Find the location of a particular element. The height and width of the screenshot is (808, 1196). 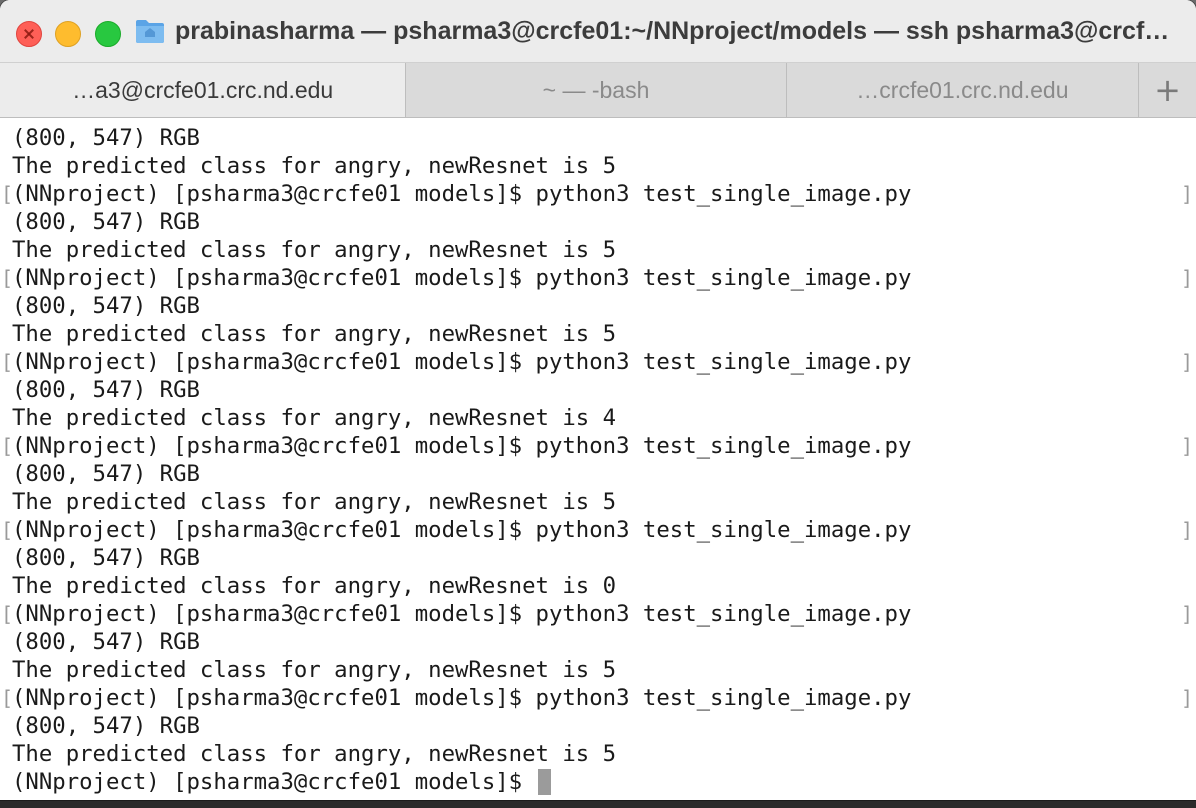

new-tab-button: + is located at coordinates (1167, 90).